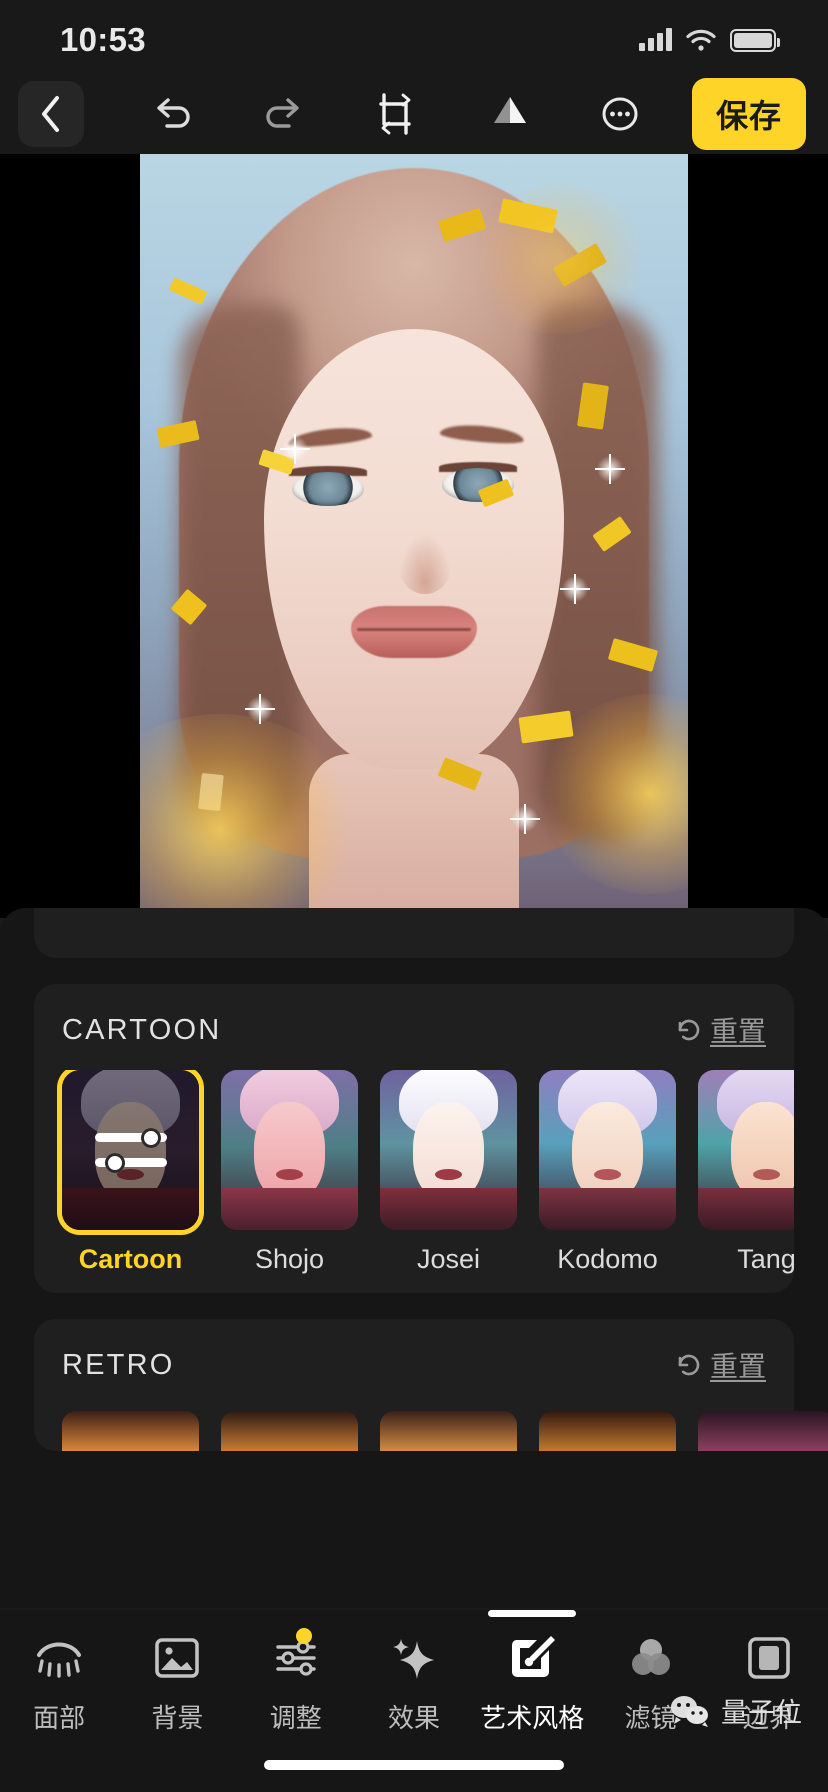 This screenshot has height=1792, width=828. Describe the element at coordinates (748, 114) in the screenshot. I see `save-button: 保存` at that location.